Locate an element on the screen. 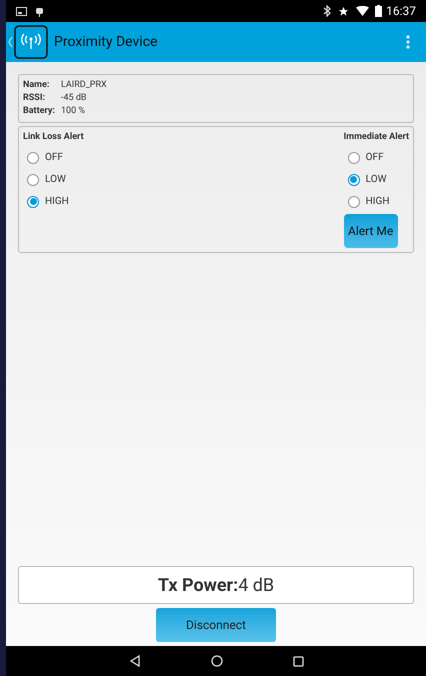  app-title: Proximity Device is located at coordinates (106, 42).